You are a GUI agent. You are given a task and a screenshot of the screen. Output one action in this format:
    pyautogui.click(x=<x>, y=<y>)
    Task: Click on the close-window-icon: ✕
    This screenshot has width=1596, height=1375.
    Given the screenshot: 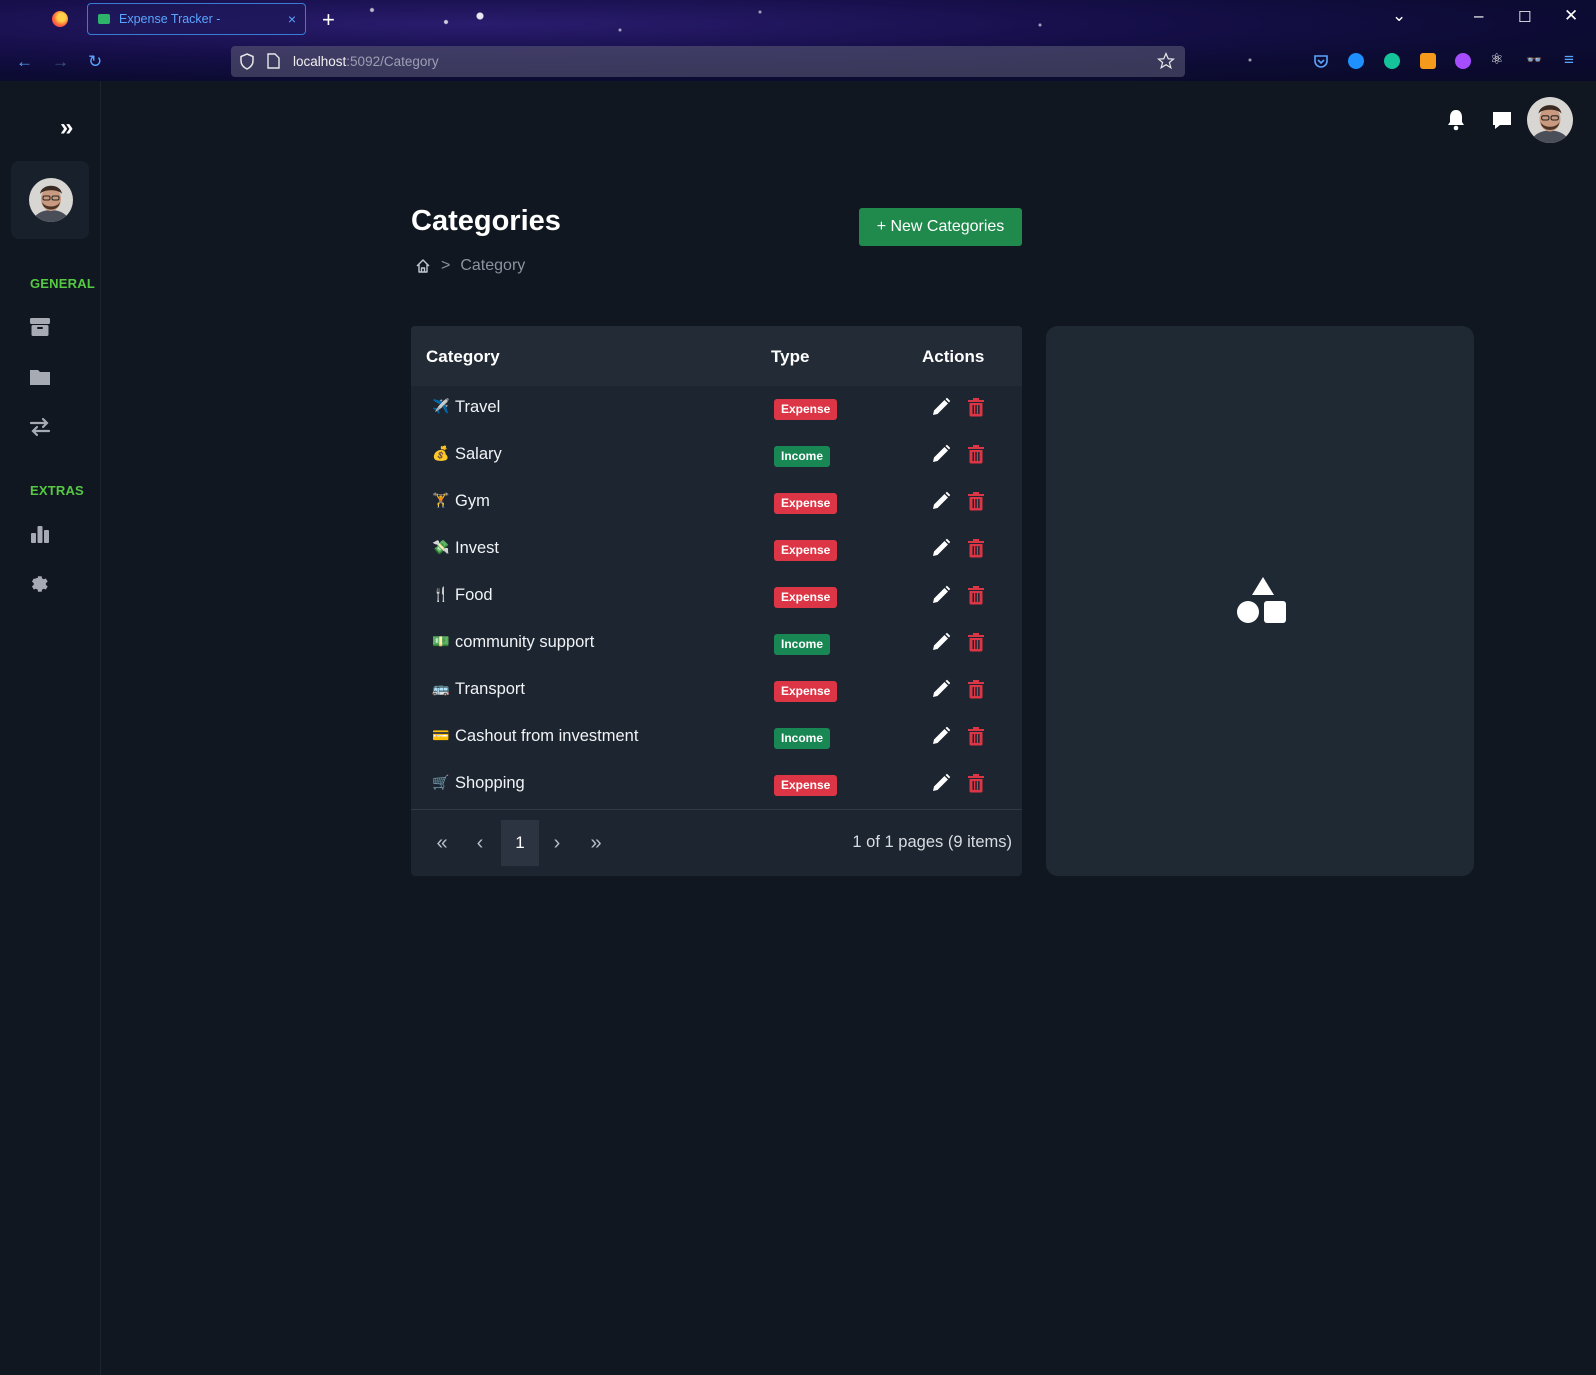 What is the action you would take?
    pyautogui.click(x=1571, y=16)
    